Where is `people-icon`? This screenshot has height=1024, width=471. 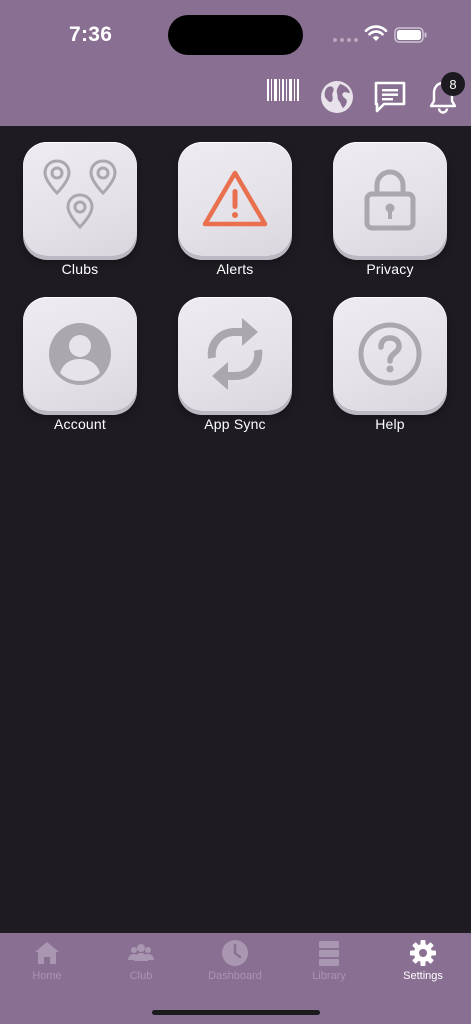 people-icon is located at coordinates (141, 952).